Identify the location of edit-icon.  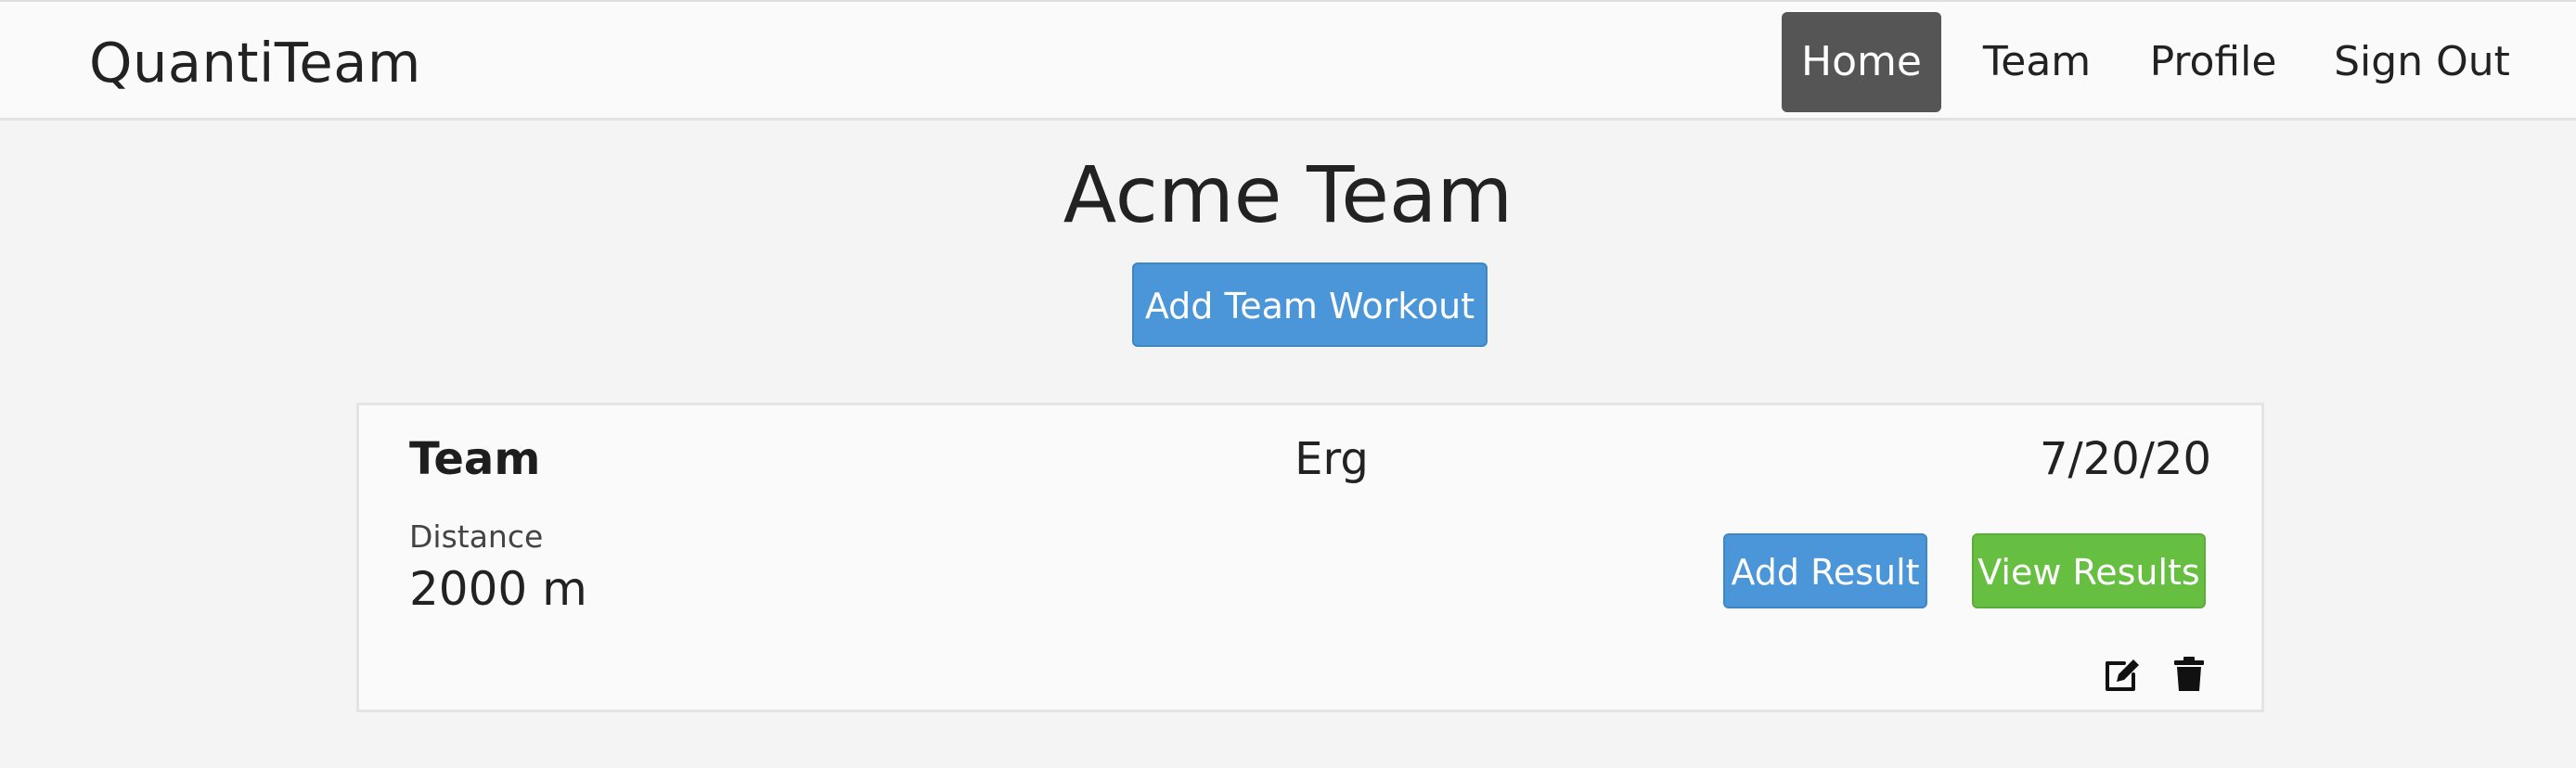
(2122, 674).